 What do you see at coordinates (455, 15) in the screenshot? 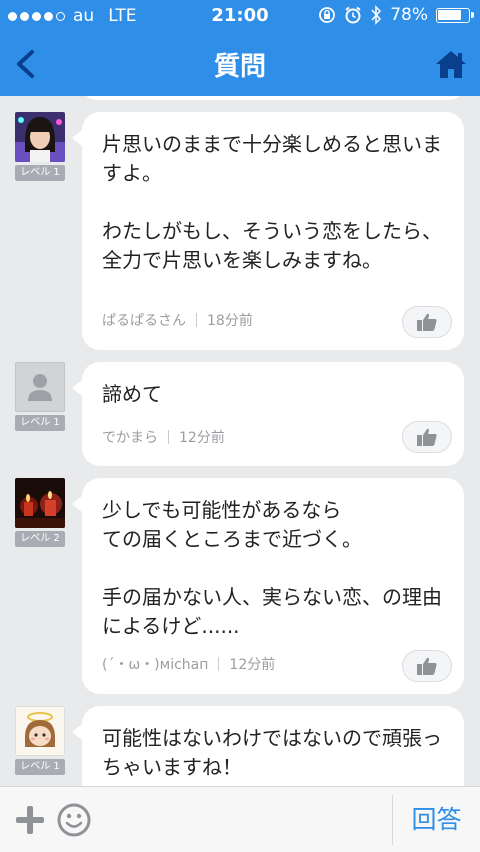
I see `battery-icon` at bounding box center [455, 15].